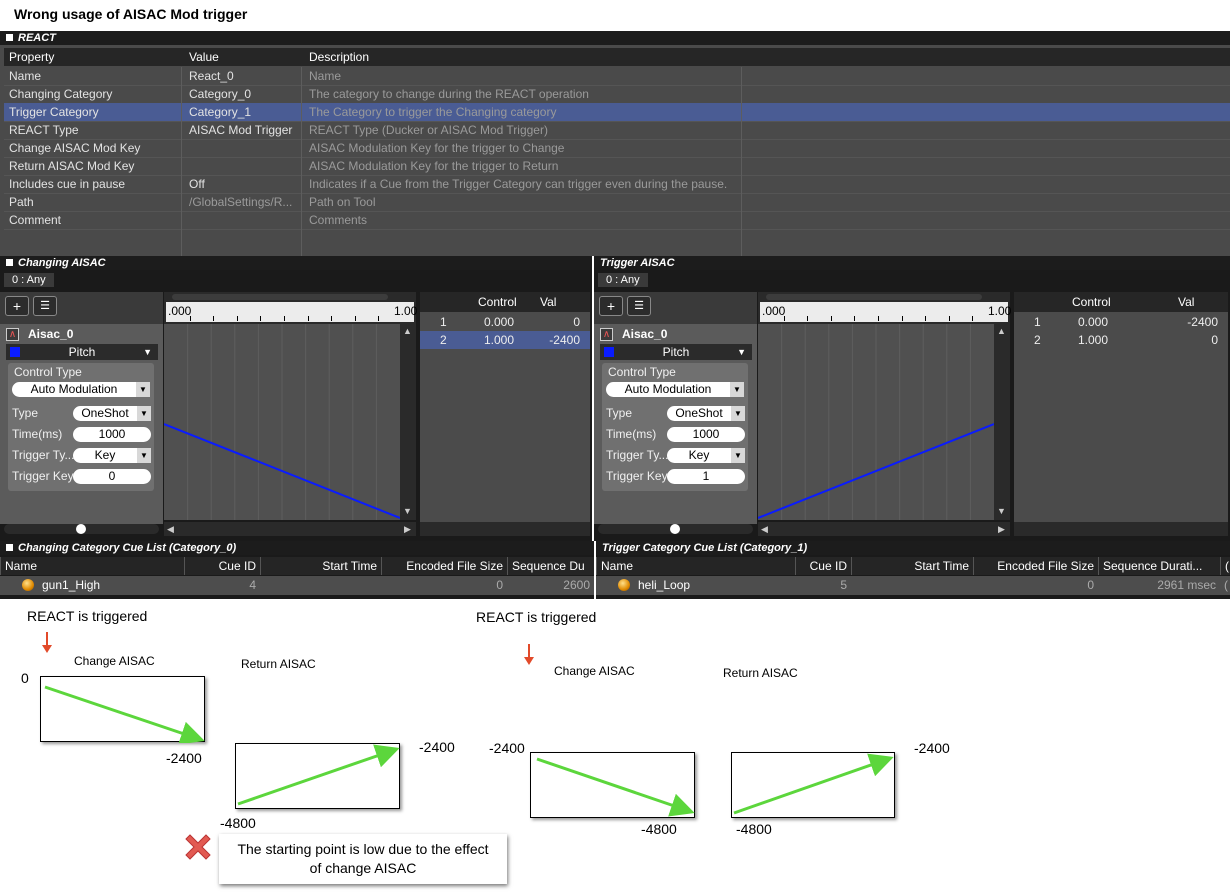  Describe the element at coordinates (617, 76) in the screenshot. I see `property-row: Name React_0 Name` at that location.